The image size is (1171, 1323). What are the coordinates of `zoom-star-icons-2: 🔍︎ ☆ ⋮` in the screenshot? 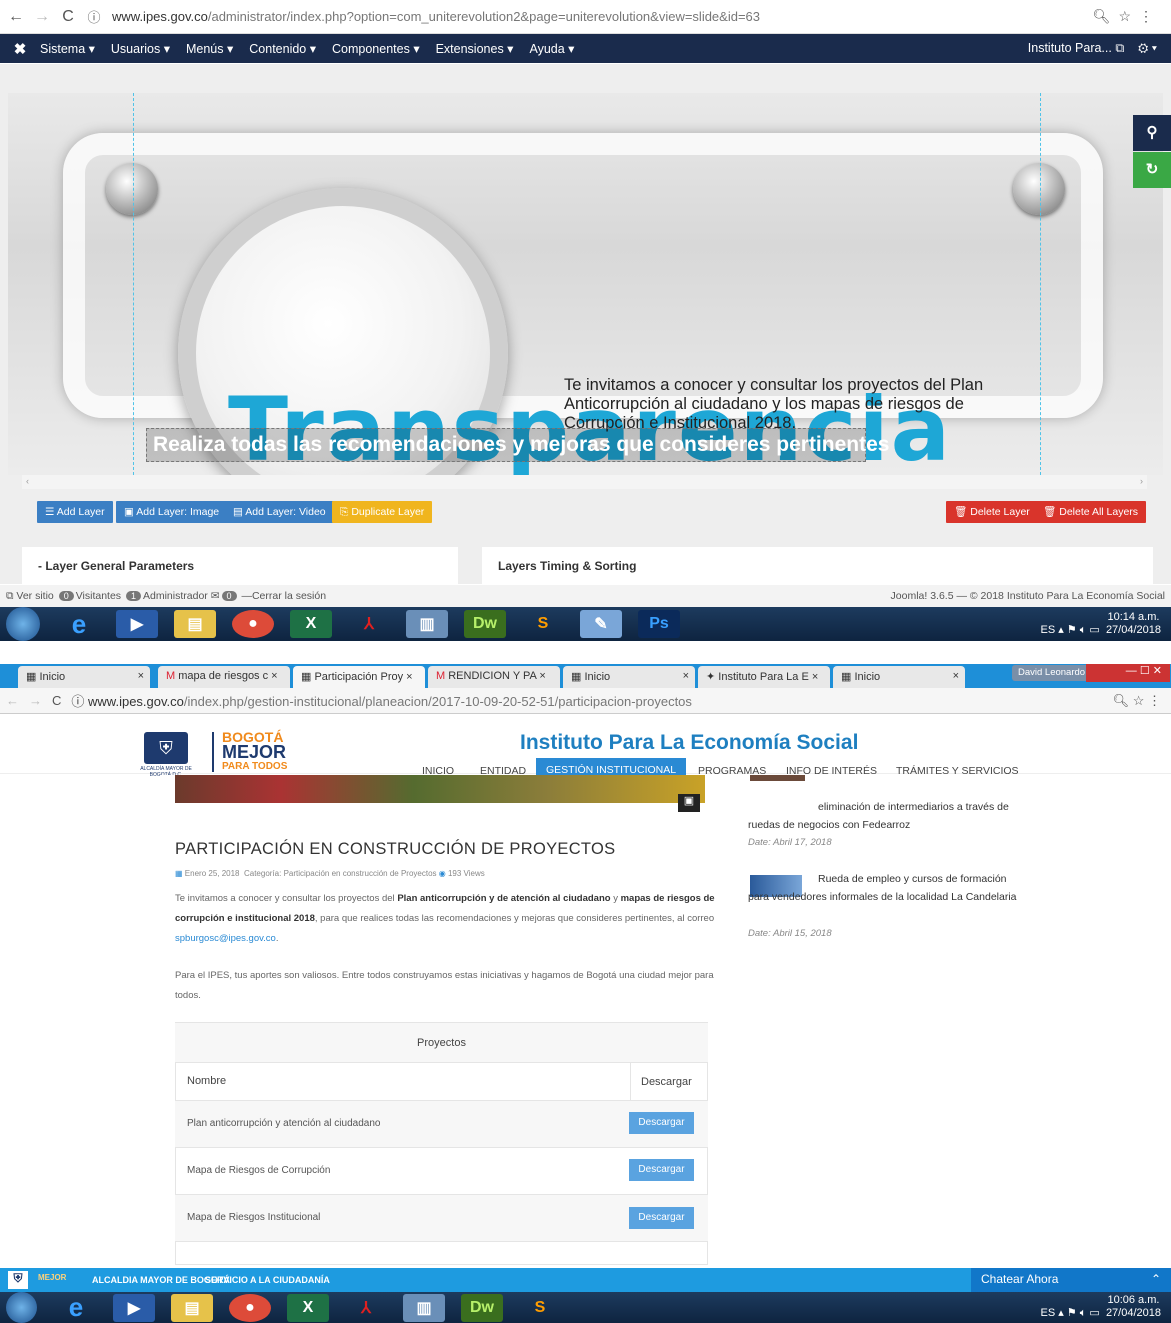 It's located at (1137, 701).